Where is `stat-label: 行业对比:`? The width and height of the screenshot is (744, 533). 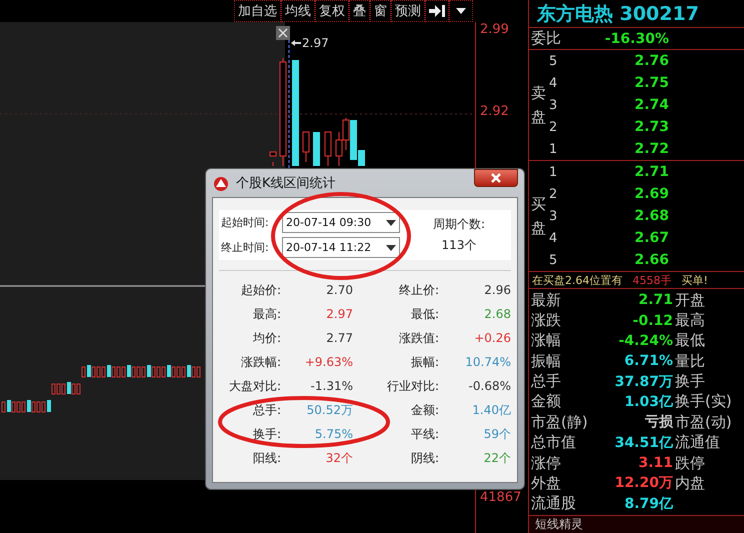
stat-label: 行业对比: is located at coordinates (412, 386).